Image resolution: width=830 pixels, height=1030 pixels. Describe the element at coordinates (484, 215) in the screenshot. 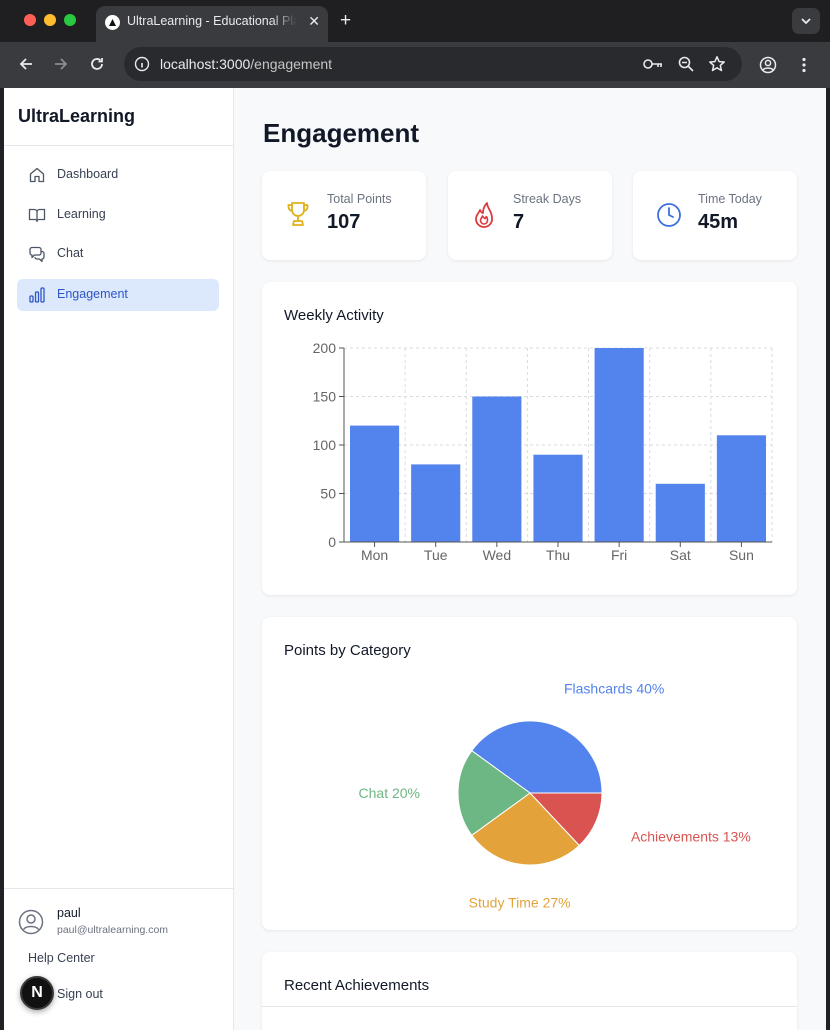

I see `flame-icon` at that location.